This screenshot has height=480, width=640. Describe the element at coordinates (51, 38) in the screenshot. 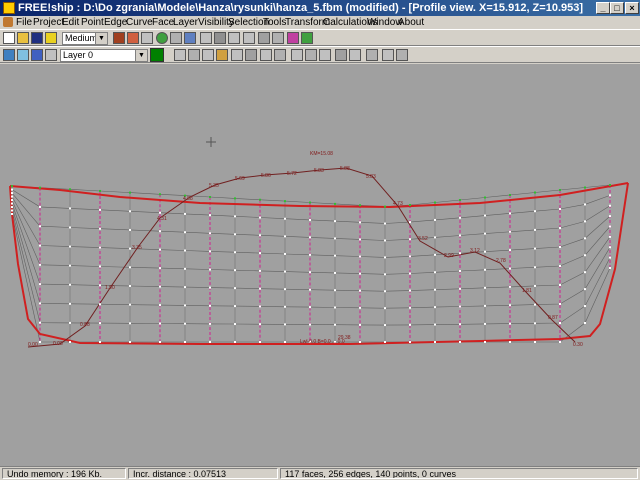

I see `export-icon` at that location.